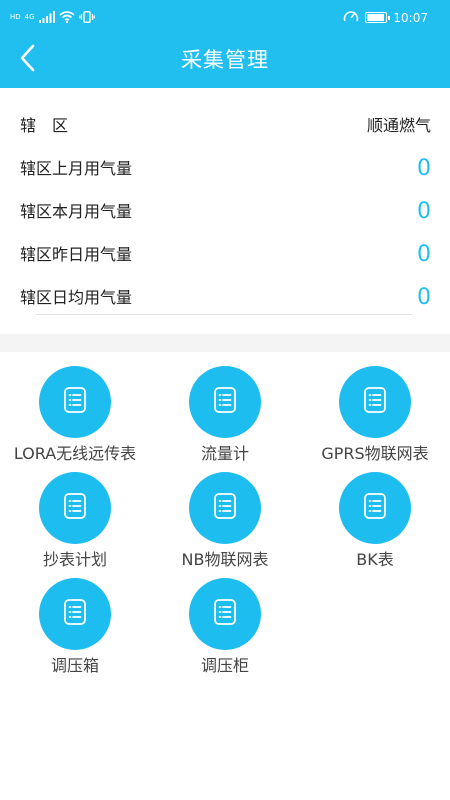 Image resolution: width=450 pixels, height=800 pixels. What do you see at coordinates (224, 665) in the screenshot?
I see `menu-item-label: 调压柜` at bounding box center [224, 665].